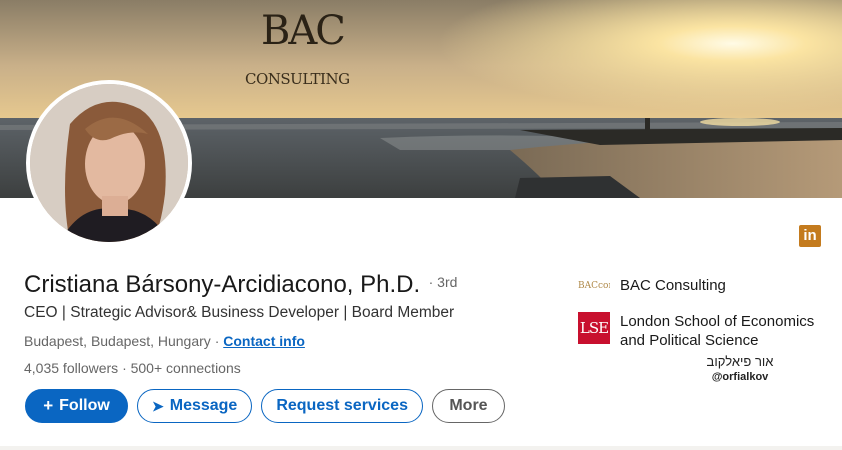 The width and height of the screenshot is (842, 450). What do you see at coordinates (222, 284) in the screenshot?
I see `profile-name: Cristiana Bársony-Arcidiacono, Ph.D.` at bounding box center [222, 284].